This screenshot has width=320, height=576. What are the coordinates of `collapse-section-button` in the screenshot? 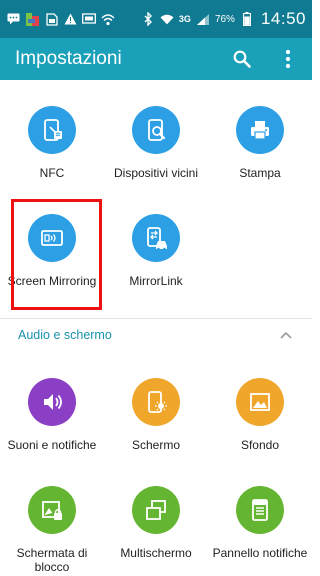 It's located at (286, 335).